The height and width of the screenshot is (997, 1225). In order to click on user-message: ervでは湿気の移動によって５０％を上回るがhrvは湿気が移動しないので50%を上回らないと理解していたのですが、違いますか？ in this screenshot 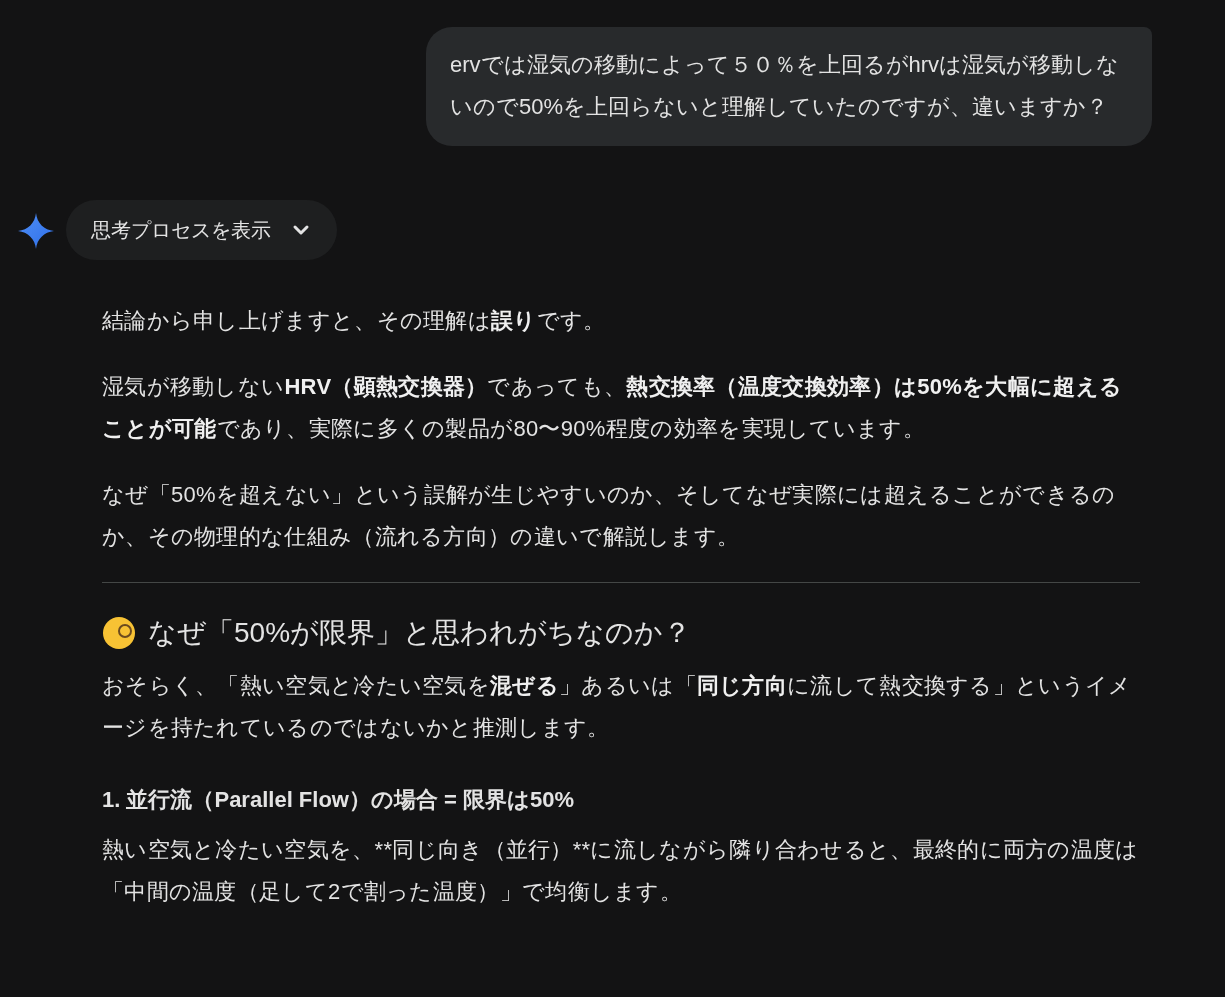, I will do `click(789, 86)`.